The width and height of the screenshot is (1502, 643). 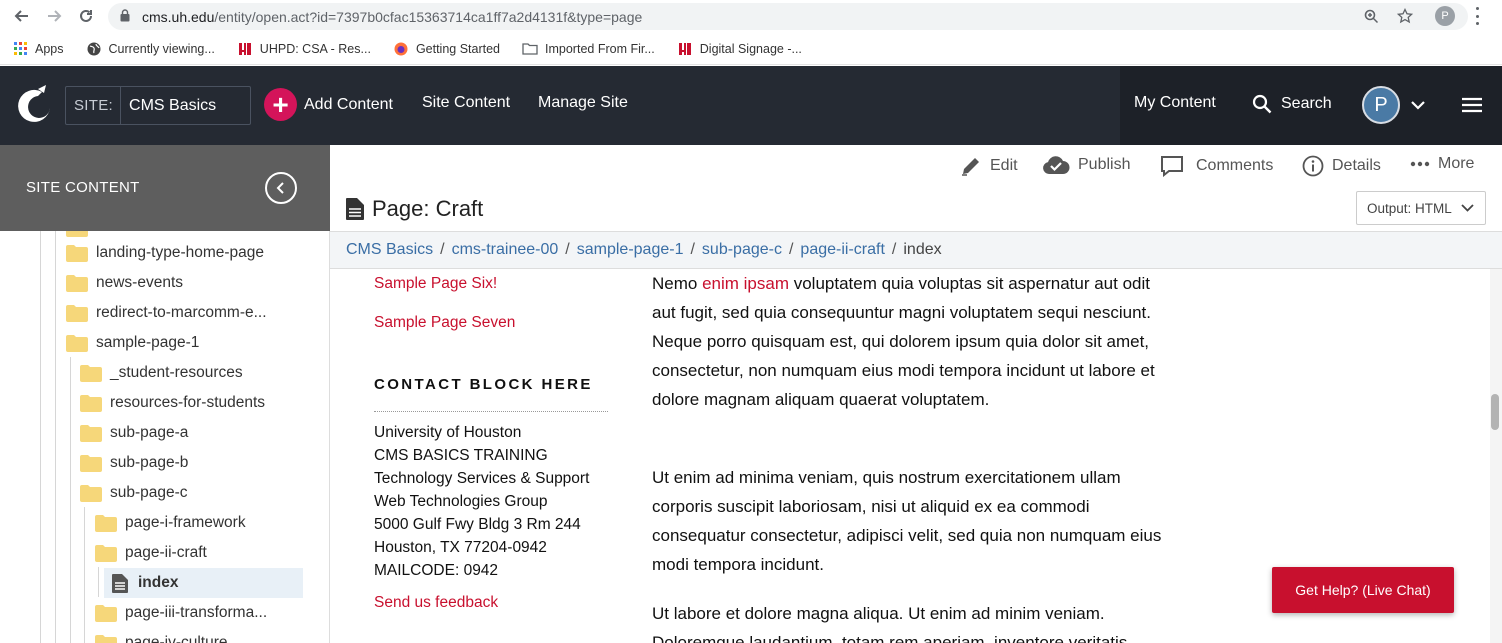 I want to click on tree-item-sample-page-1: sample-page-1, so click(x=132, y=343).